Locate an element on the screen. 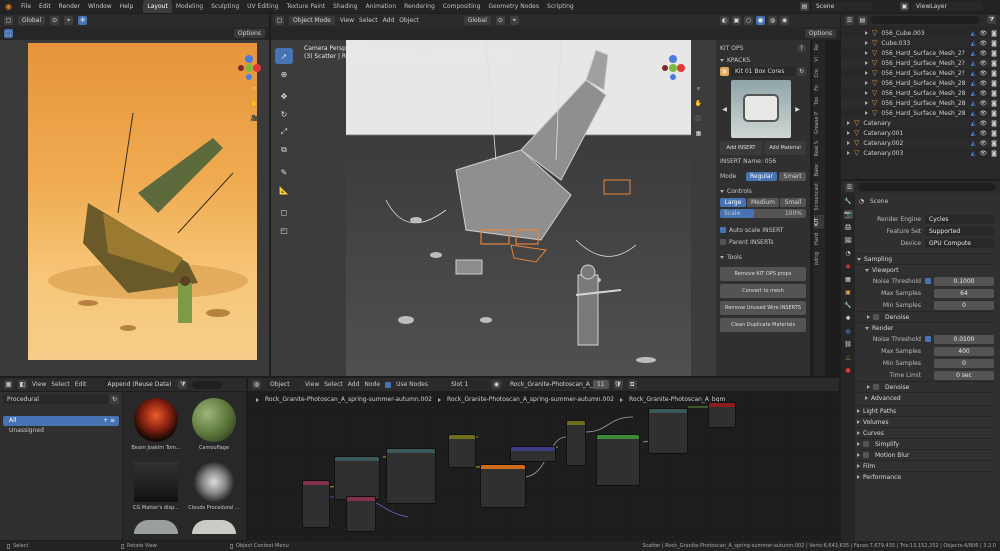 The image size is (1000, 551). tab-rendering: Rendering is located at coordinates (419, 6).